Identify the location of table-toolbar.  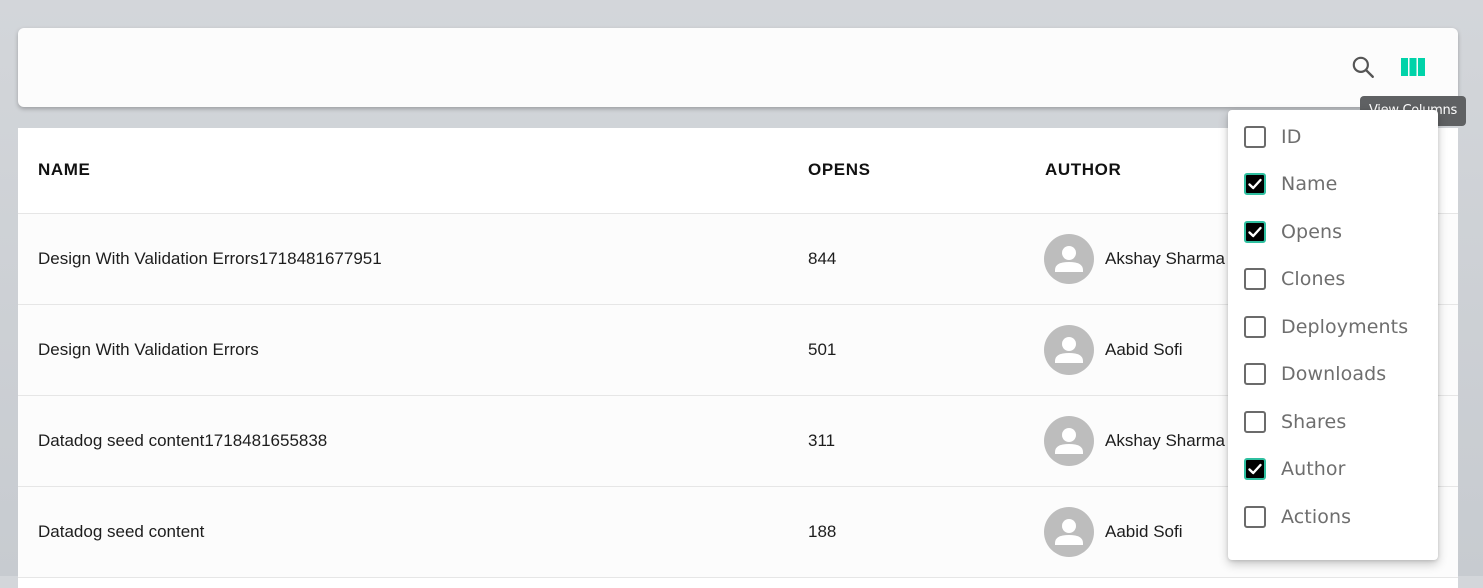
(738, 67).